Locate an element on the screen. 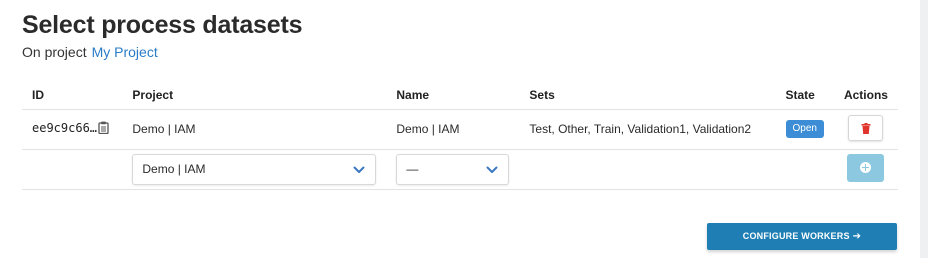 Image resolution: width=928 pixels, height=258 pixels. cell-project-select: Demo | IAM is located at coordinates (254, 169).